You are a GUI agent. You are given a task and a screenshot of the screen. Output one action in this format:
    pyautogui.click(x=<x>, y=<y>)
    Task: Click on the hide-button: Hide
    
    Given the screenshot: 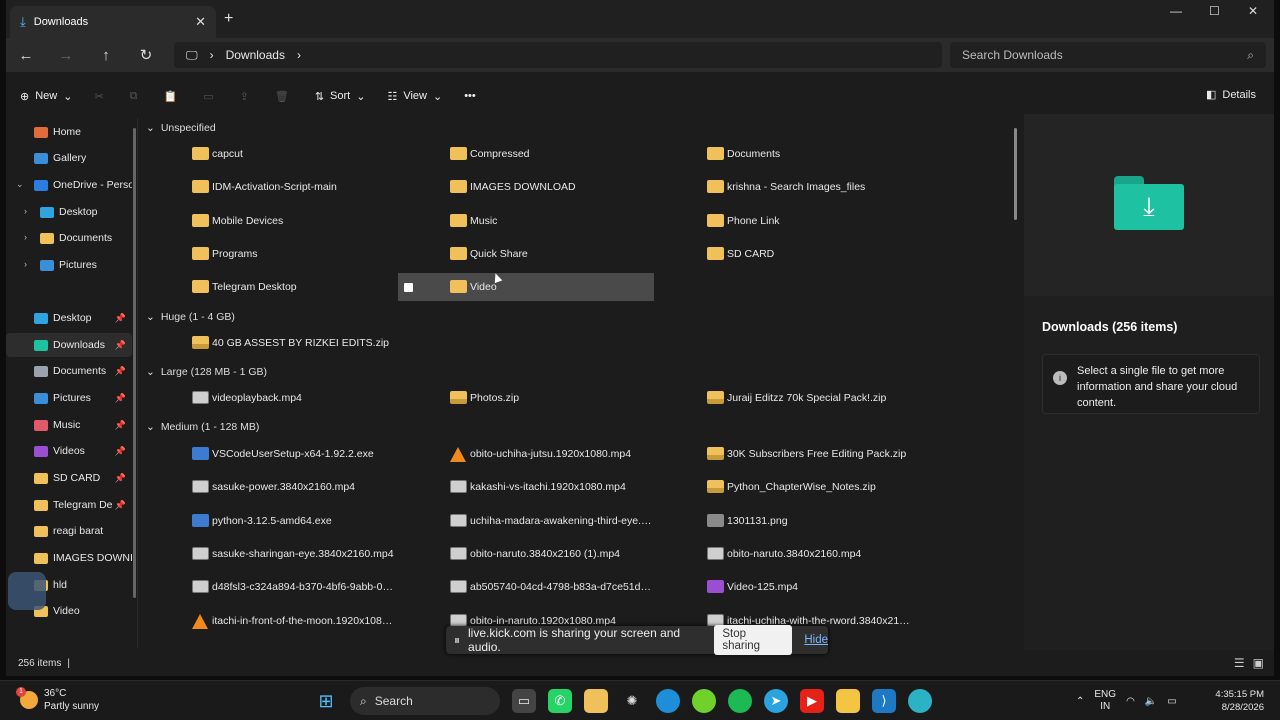 What is the action you would take?
    pyautogui.click(x=816, y=640)
    